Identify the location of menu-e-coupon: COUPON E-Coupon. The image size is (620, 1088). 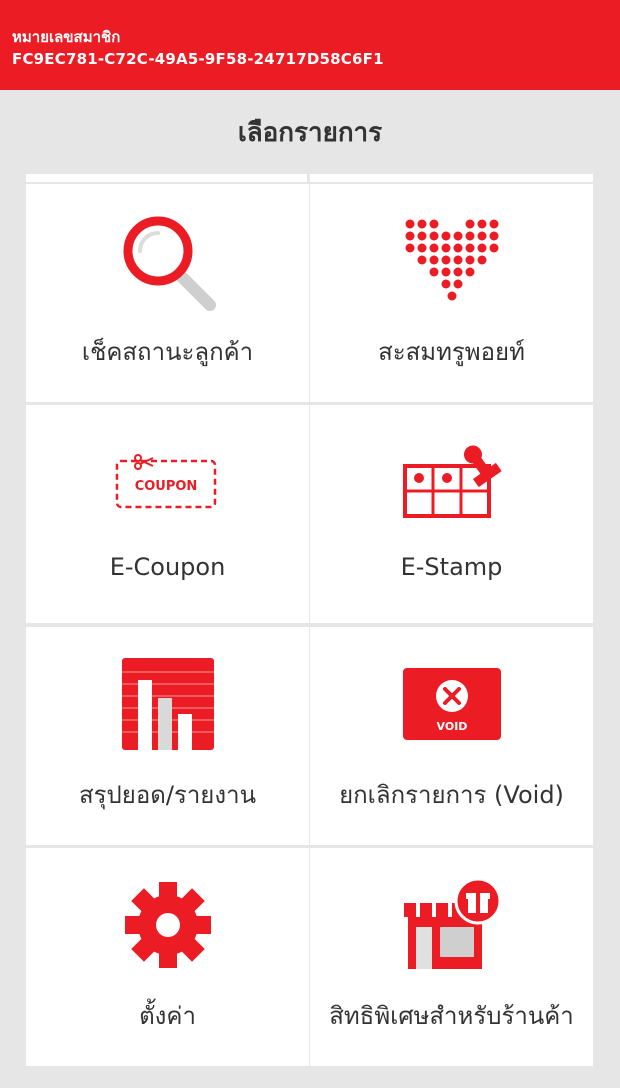
(167, 514).